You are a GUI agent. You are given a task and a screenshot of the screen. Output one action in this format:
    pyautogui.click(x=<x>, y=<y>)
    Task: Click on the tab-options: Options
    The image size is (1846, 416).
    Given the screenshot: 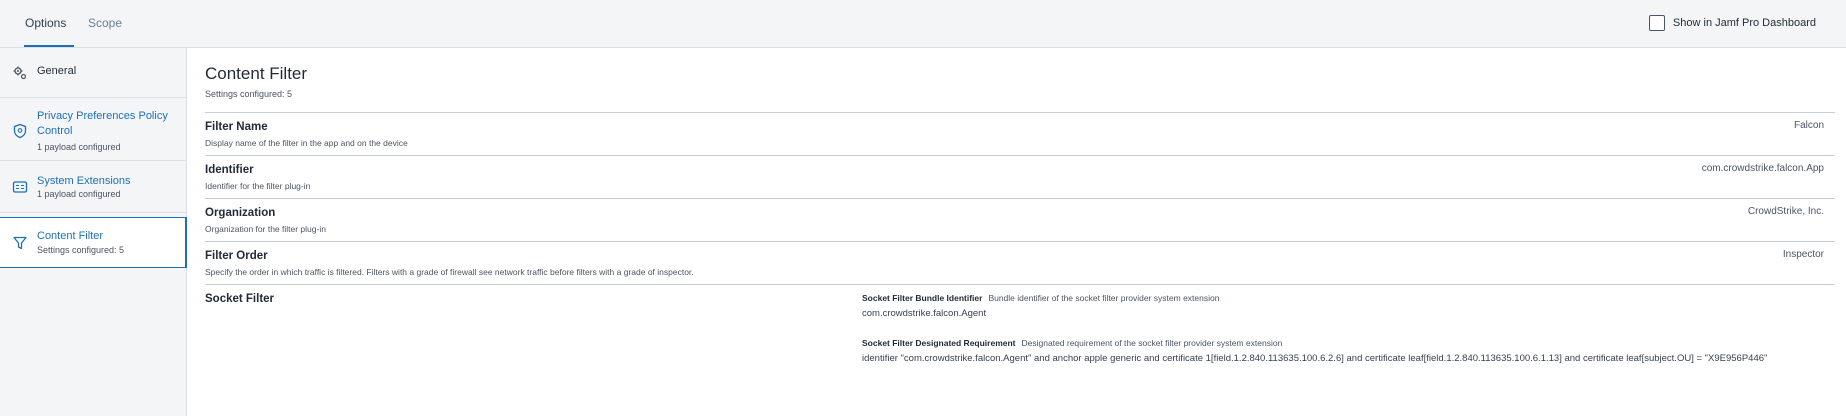 What is the action you would take?
    pyautogui.click(x=49, y=23)
    